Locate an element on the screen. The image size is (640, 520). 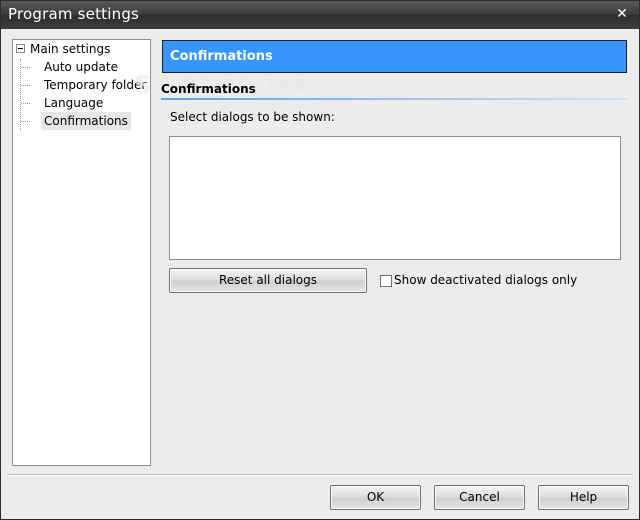
section-divider is located at coordinates (394, 99).